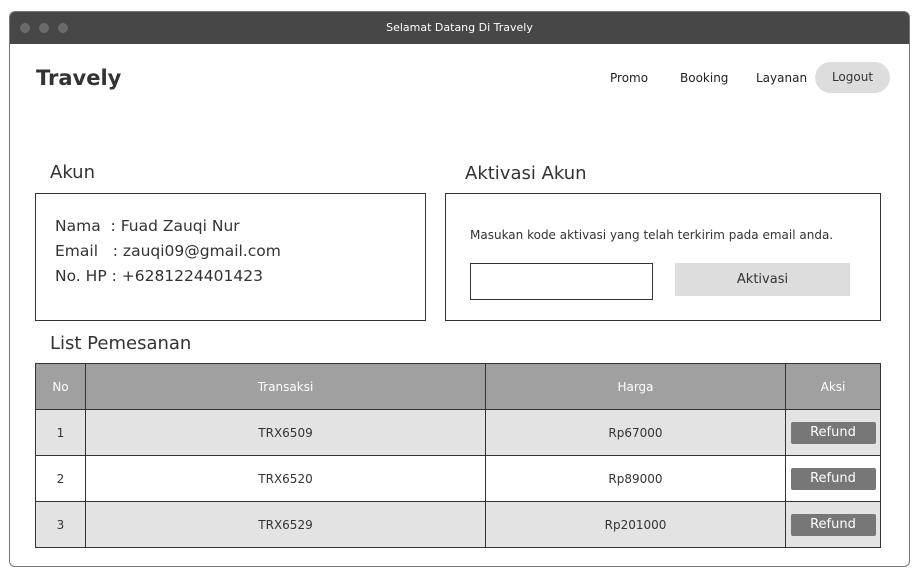  Describe the element at coordinates (63, 28) in the screenshot. I see `maximize-window-icon` at that location.